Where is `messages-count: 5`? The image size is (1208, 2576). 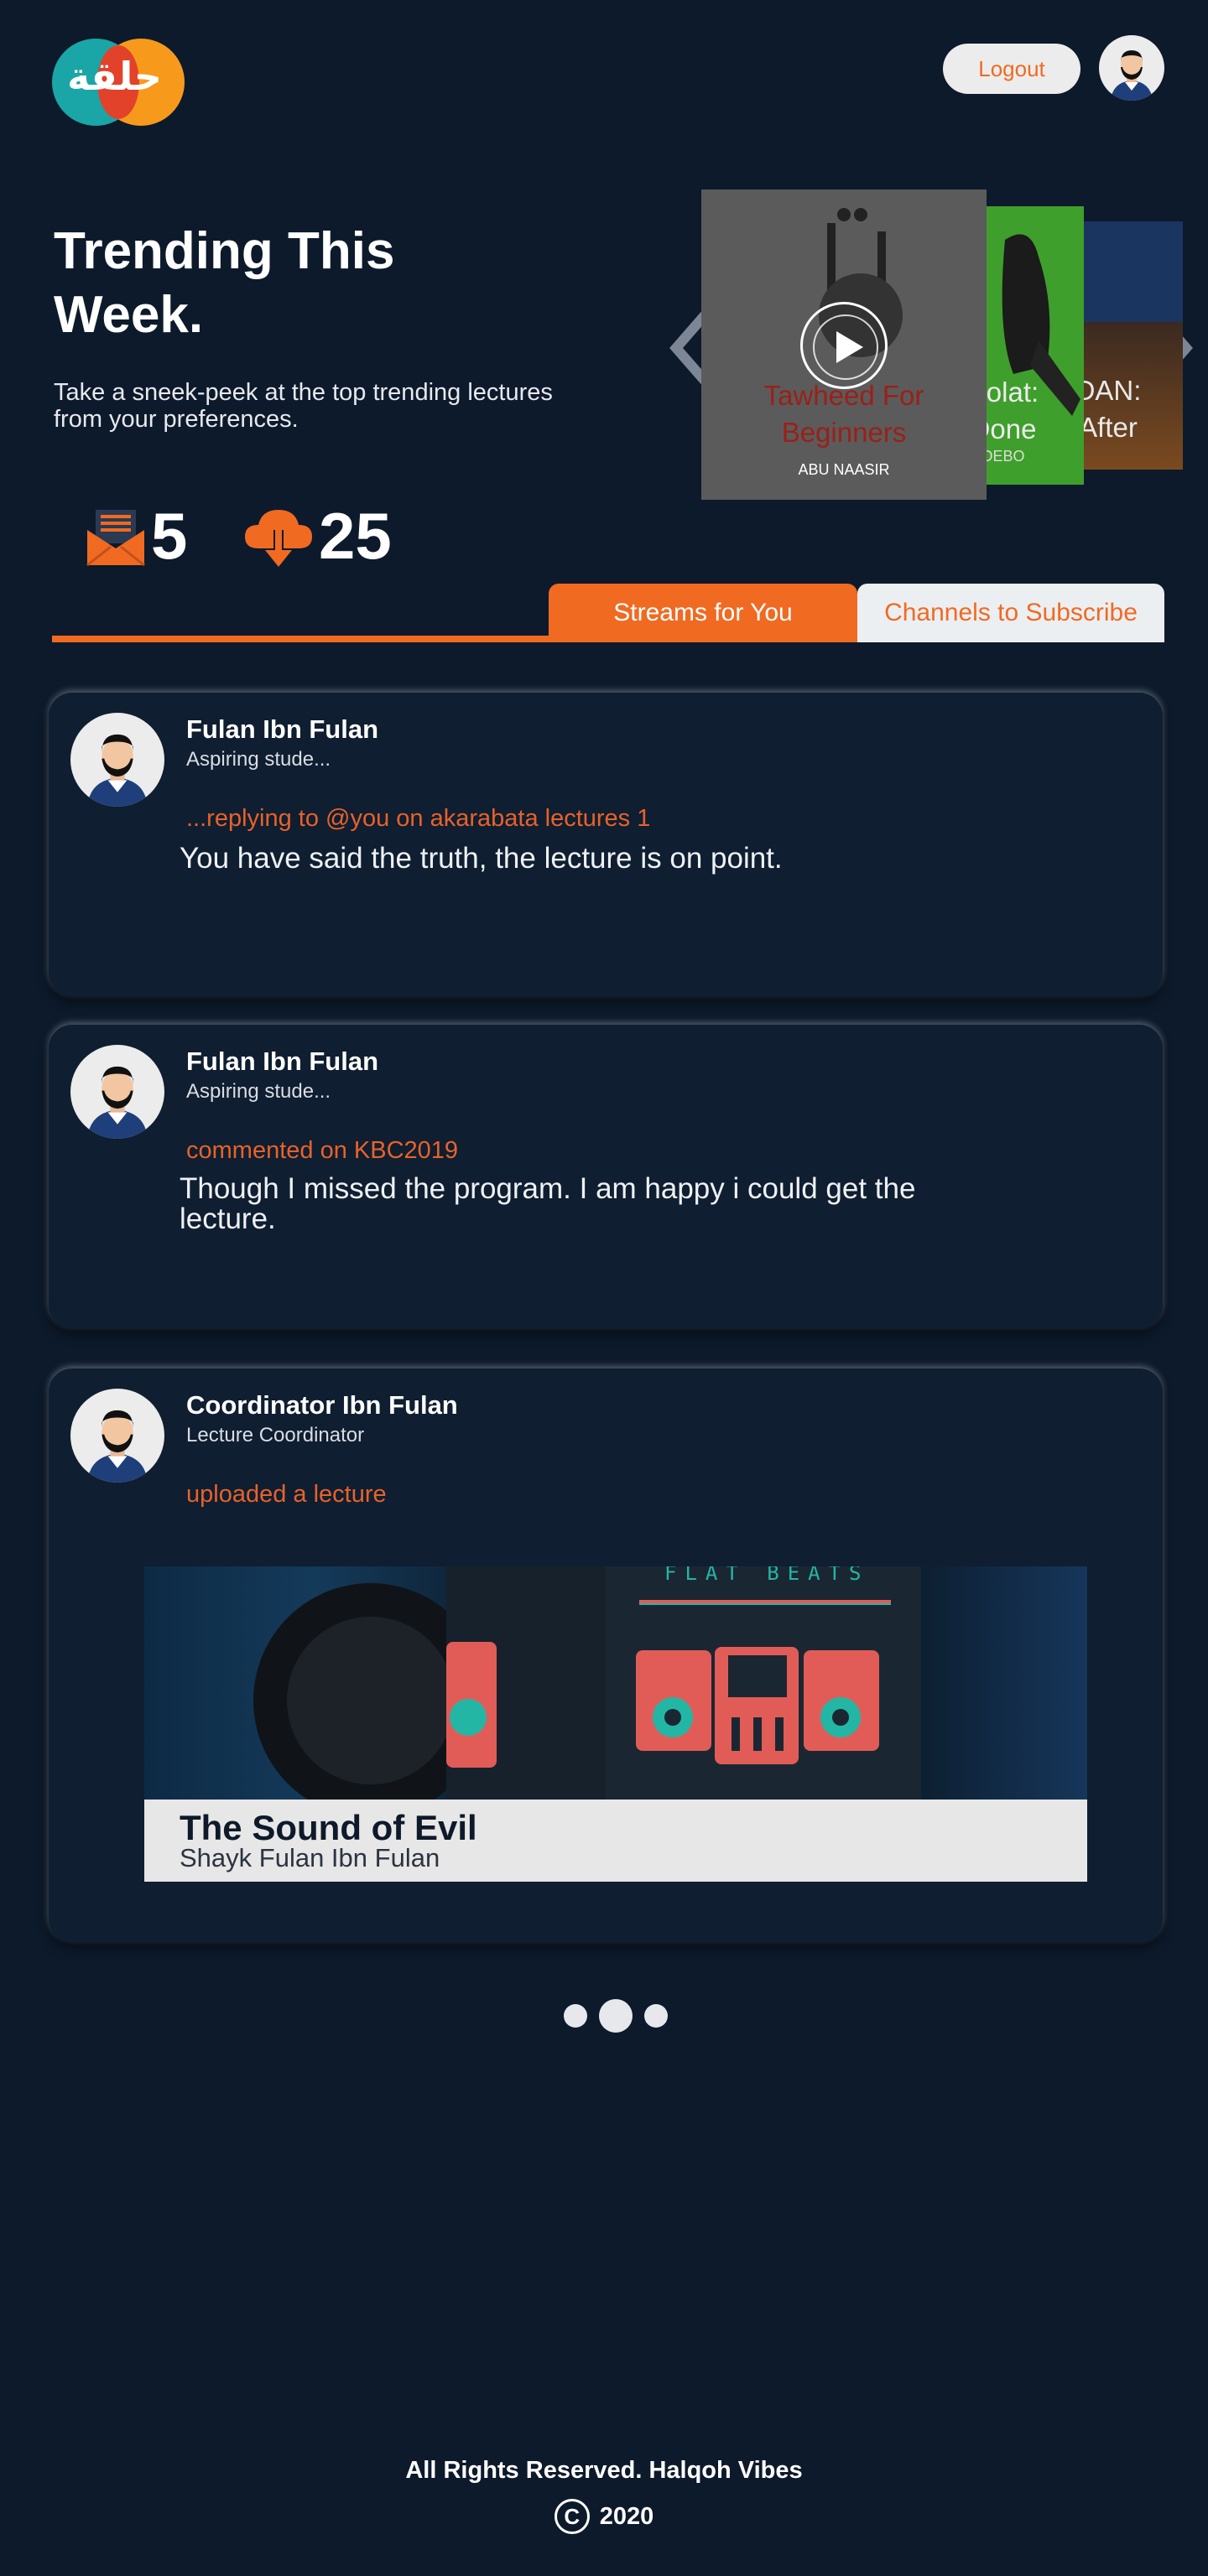 messages-count: 5 is located at coordinates (170, 536).